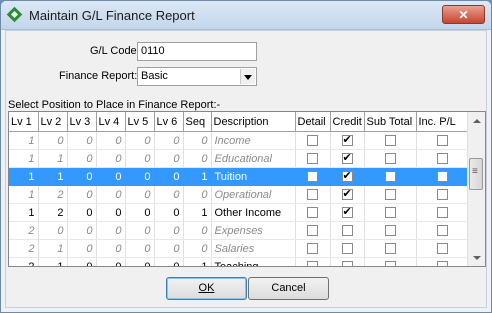 This screenshot has width=492, height=313. I want to click on table-row: 1 2 0 0 0 0 1 Other Income, so click(239, 212).